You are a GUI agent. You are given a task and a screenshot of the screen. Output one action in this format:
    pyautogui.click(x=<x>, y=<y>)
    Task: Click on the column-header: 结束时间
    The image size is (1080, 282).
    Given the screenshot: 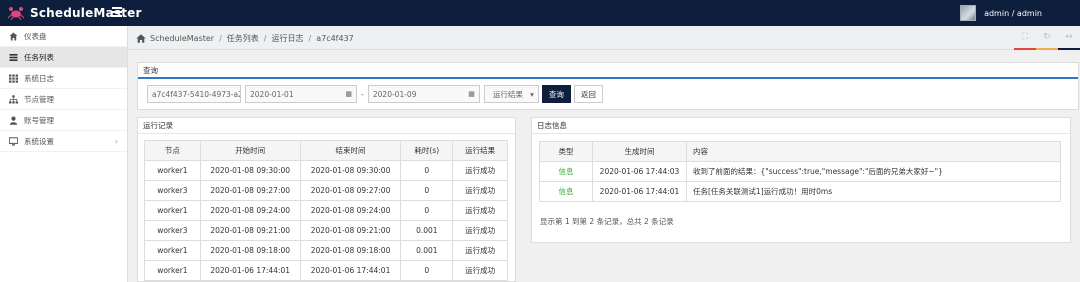 What is the action you would take?
    pyautogui.click(x=350, y=150)
    